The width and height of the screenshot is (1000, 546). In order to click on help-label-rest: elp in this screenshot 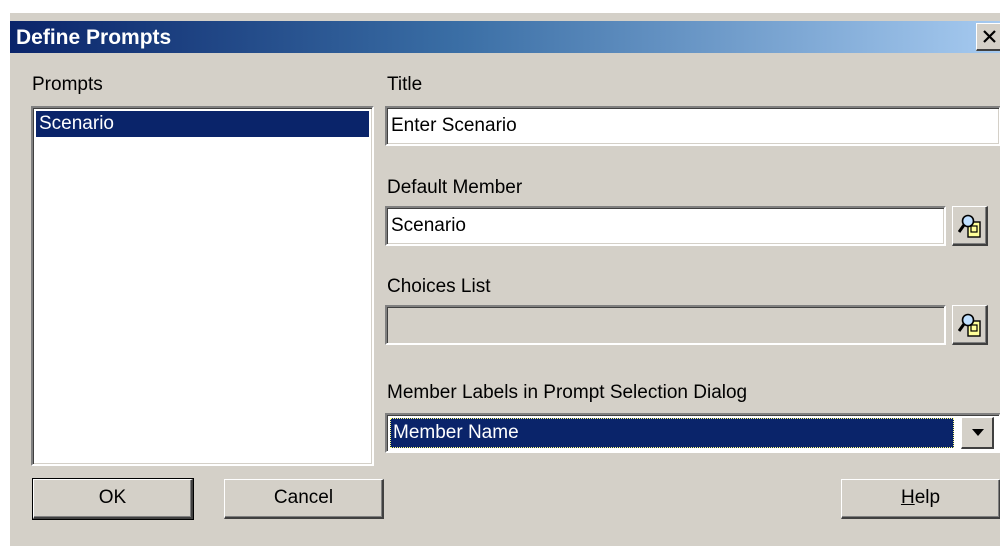, I will do `click(927, 497)`.